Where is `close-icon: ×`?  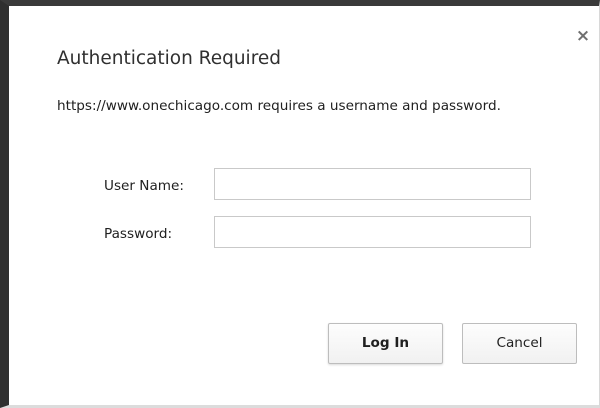
close-icon: × is located at coordinates (583, 36).